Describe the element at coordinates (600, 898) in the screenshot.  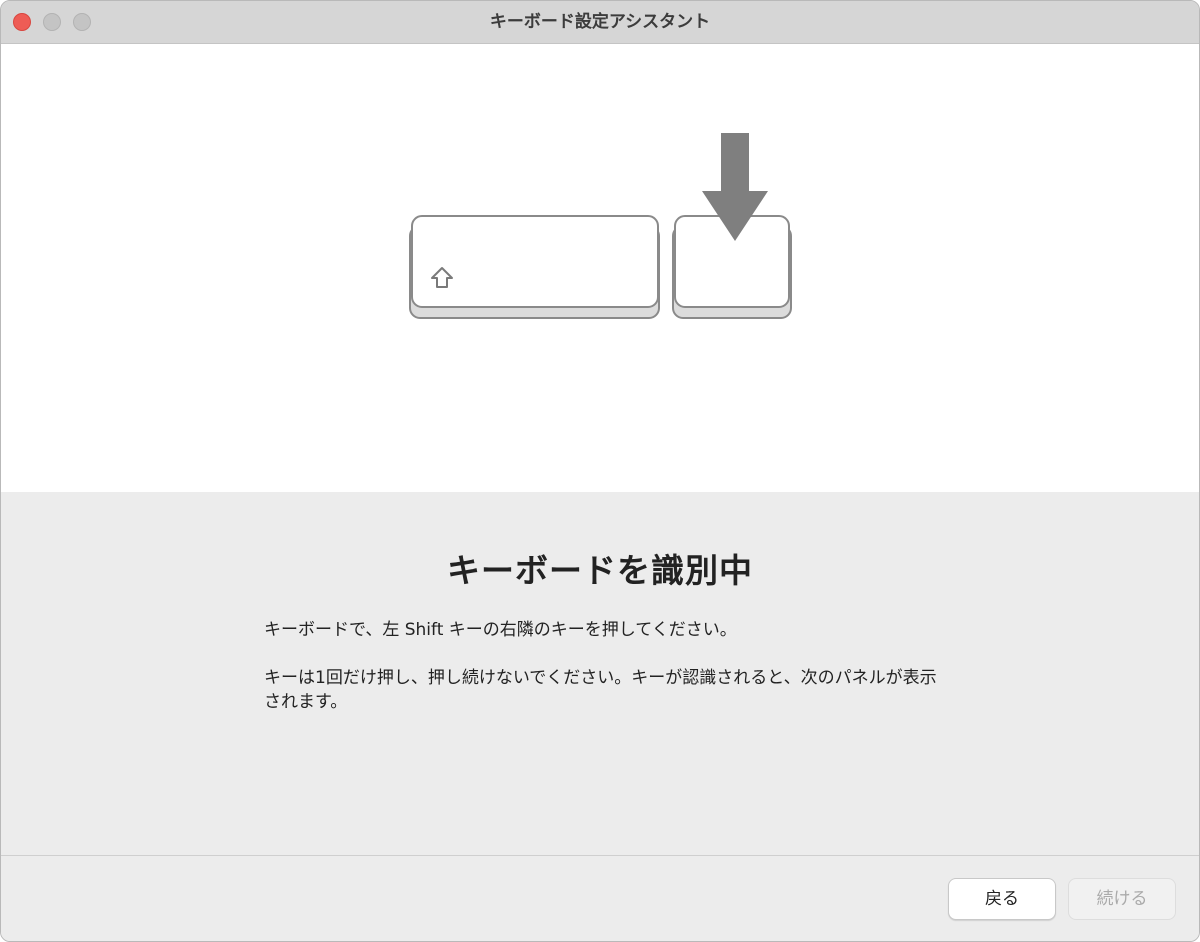
I see `footer-bar: 戻る 続ける` at that location.